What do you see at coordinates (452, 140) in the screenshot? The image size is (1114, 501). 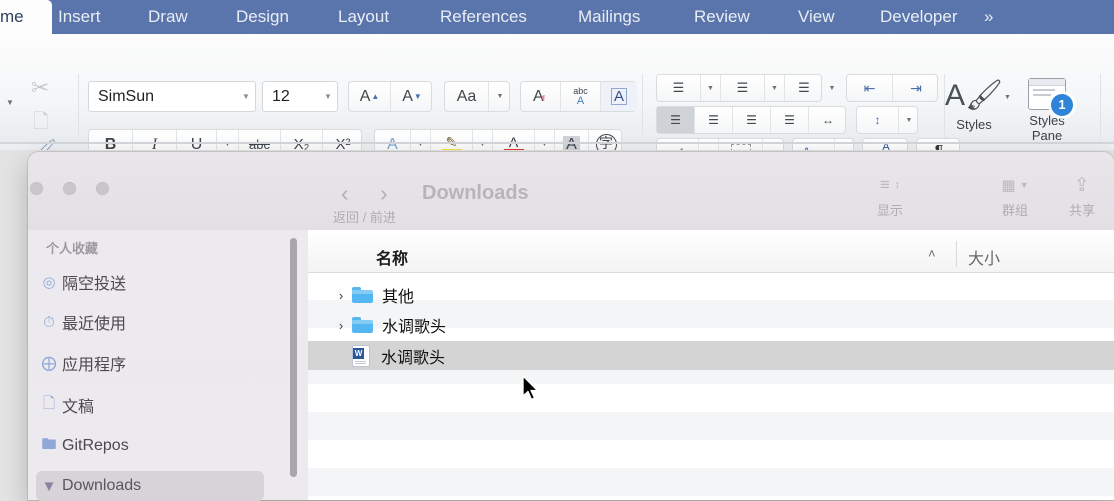 I see `highlight-color-button: ✎` at bounding box center [452, 140].